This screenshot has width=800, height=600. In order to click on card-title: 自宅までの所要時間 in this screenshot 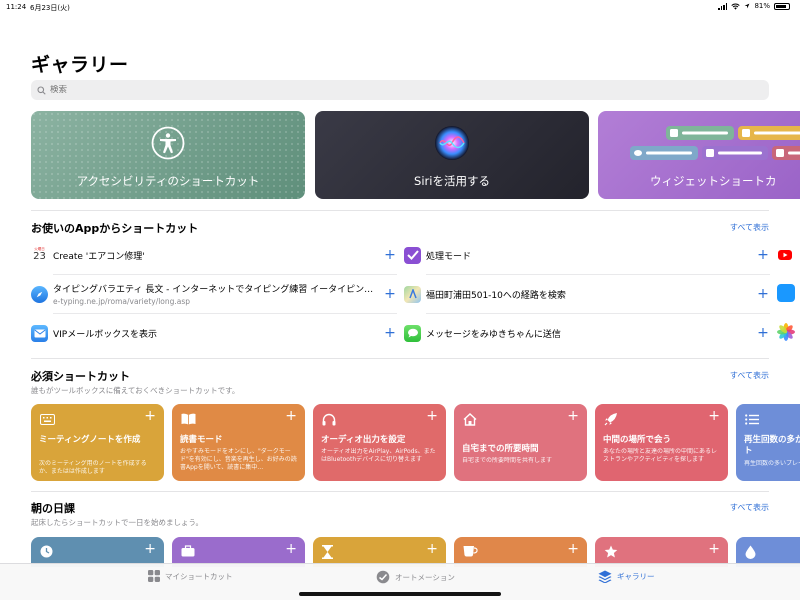, I will do `click(500, 449)`.